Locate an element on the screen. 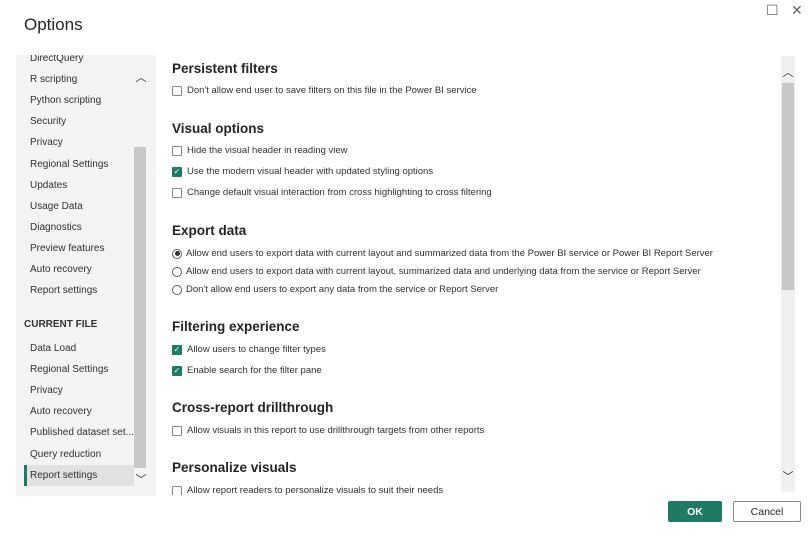 The width and height of the screenshot is (810, 539). section-title: Cross-report drillthrough is located at coordinates (253, 407).